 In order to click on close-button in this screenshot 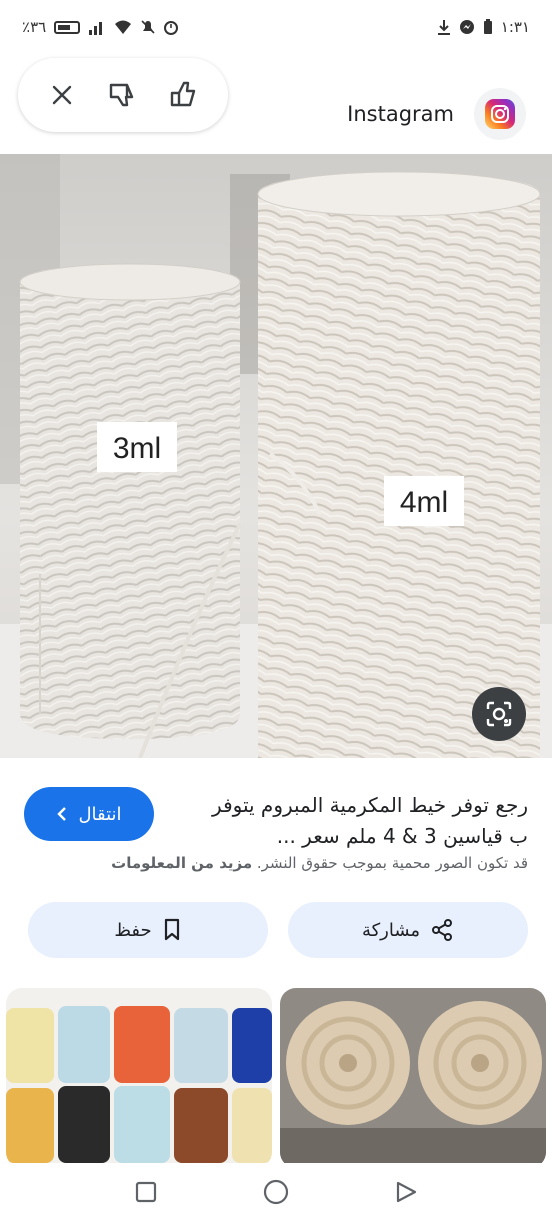, I will do `click(62, 95)`.